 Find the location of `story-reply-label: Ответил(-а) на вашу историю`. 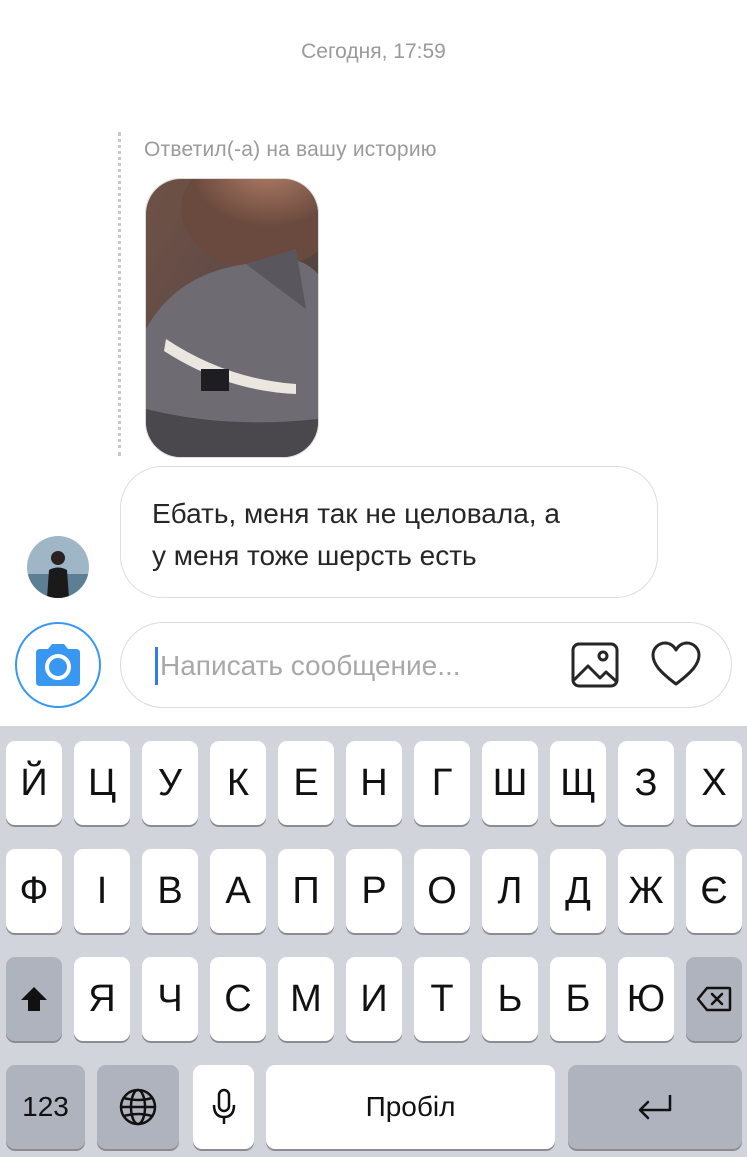

story-reply-label: Ответил(-а) на вашу историю is located at coordinates (290, 149).